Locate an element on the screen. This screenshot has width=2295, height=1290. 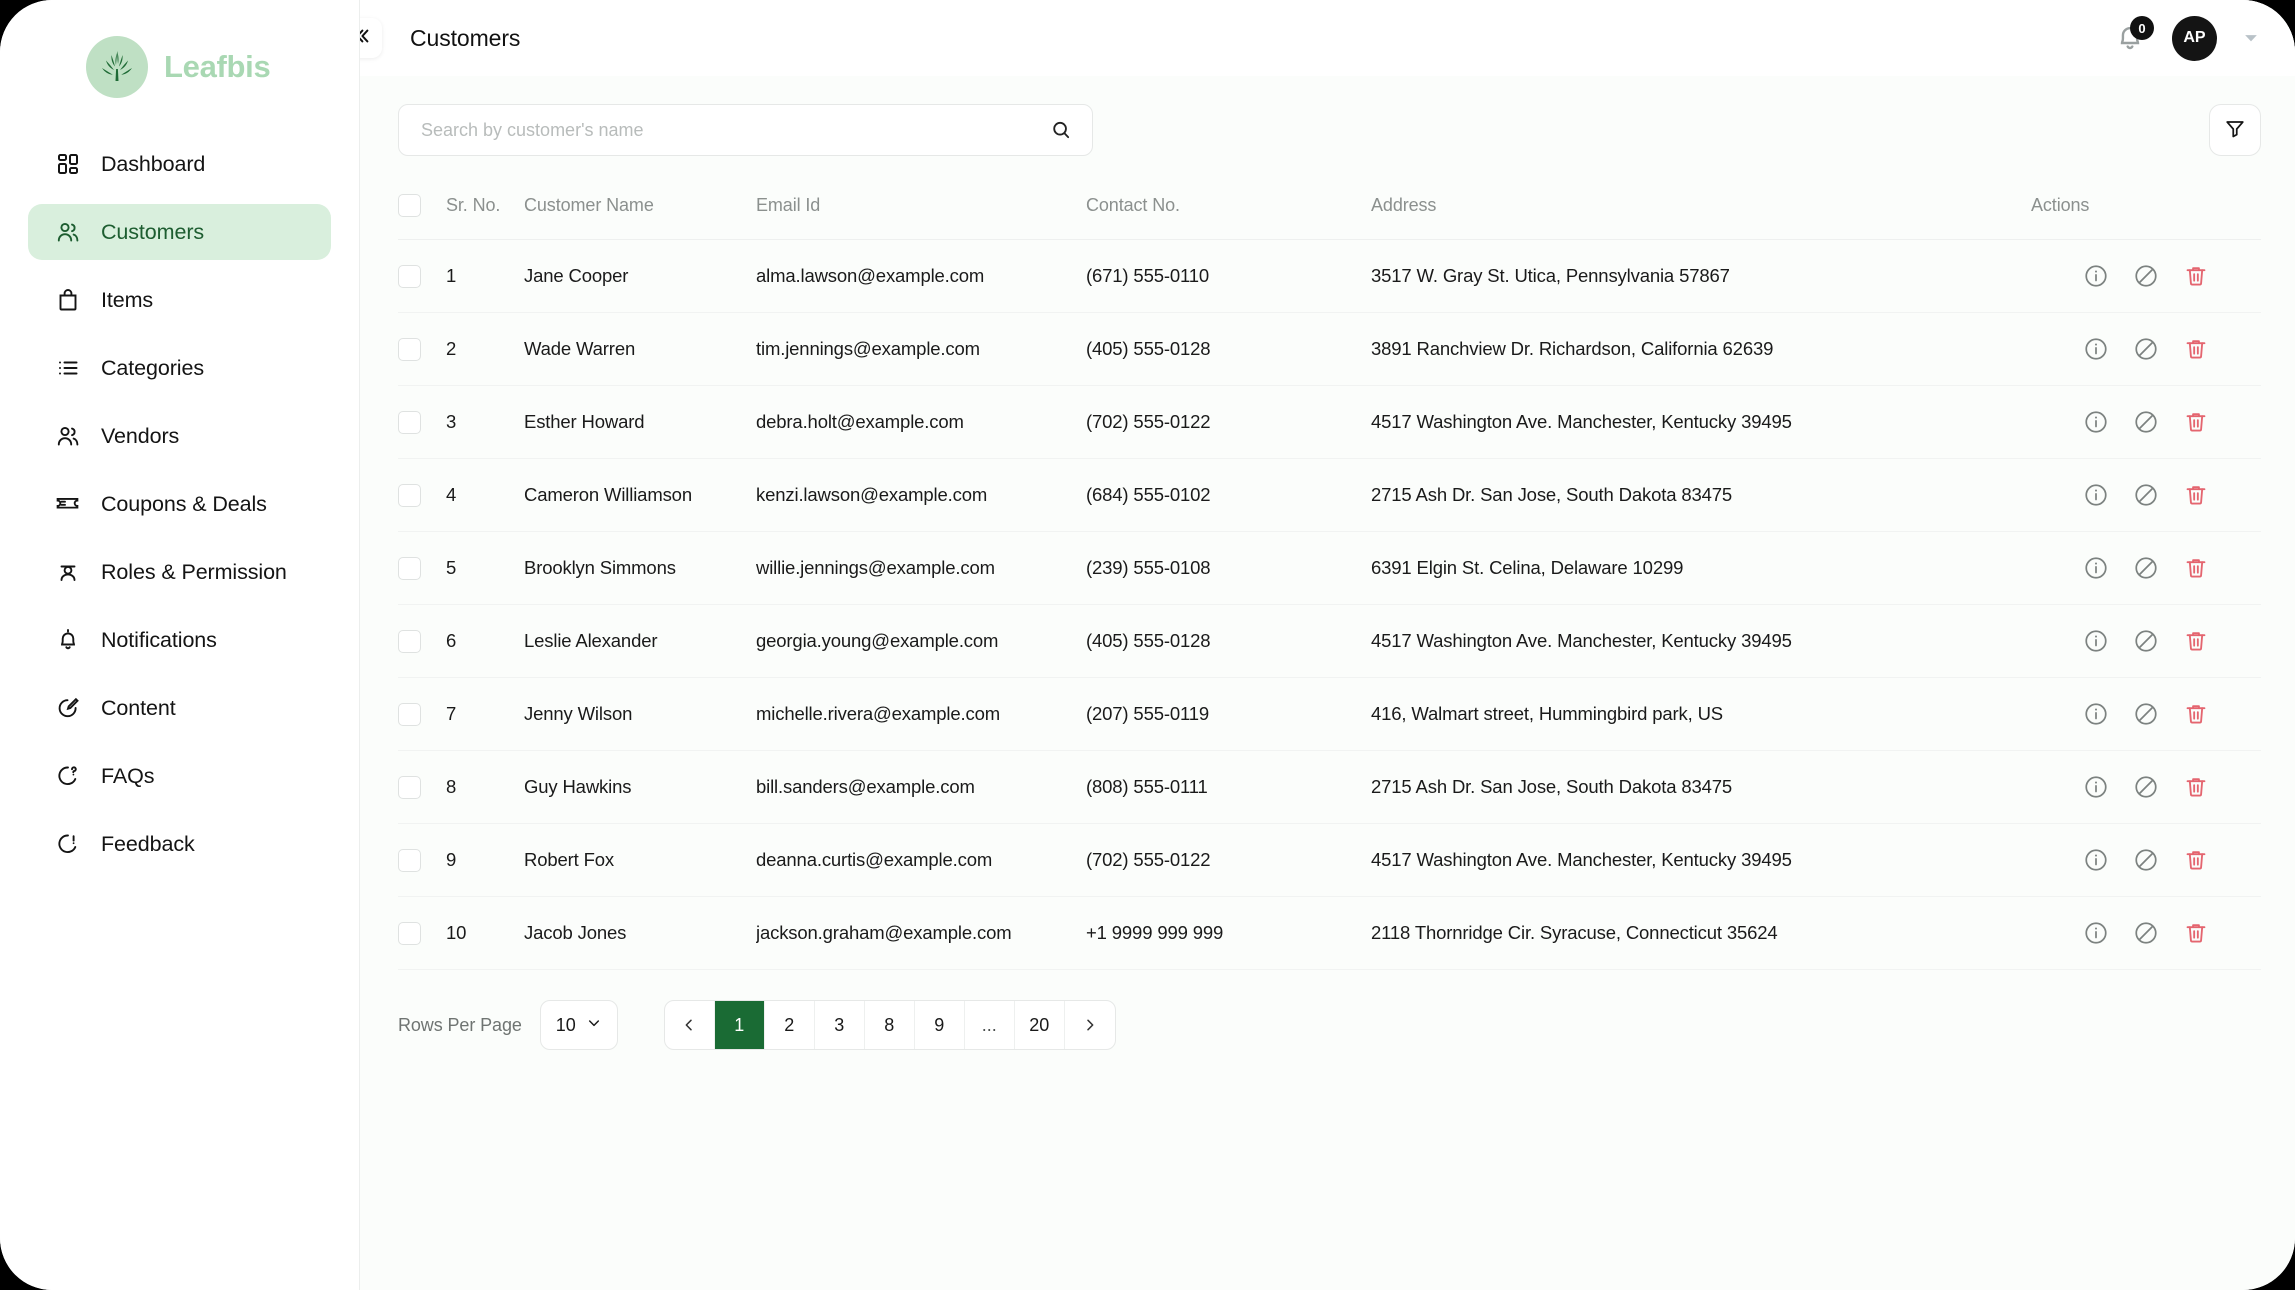
page-button-9: 9 is located at coordinates (940, 1025).